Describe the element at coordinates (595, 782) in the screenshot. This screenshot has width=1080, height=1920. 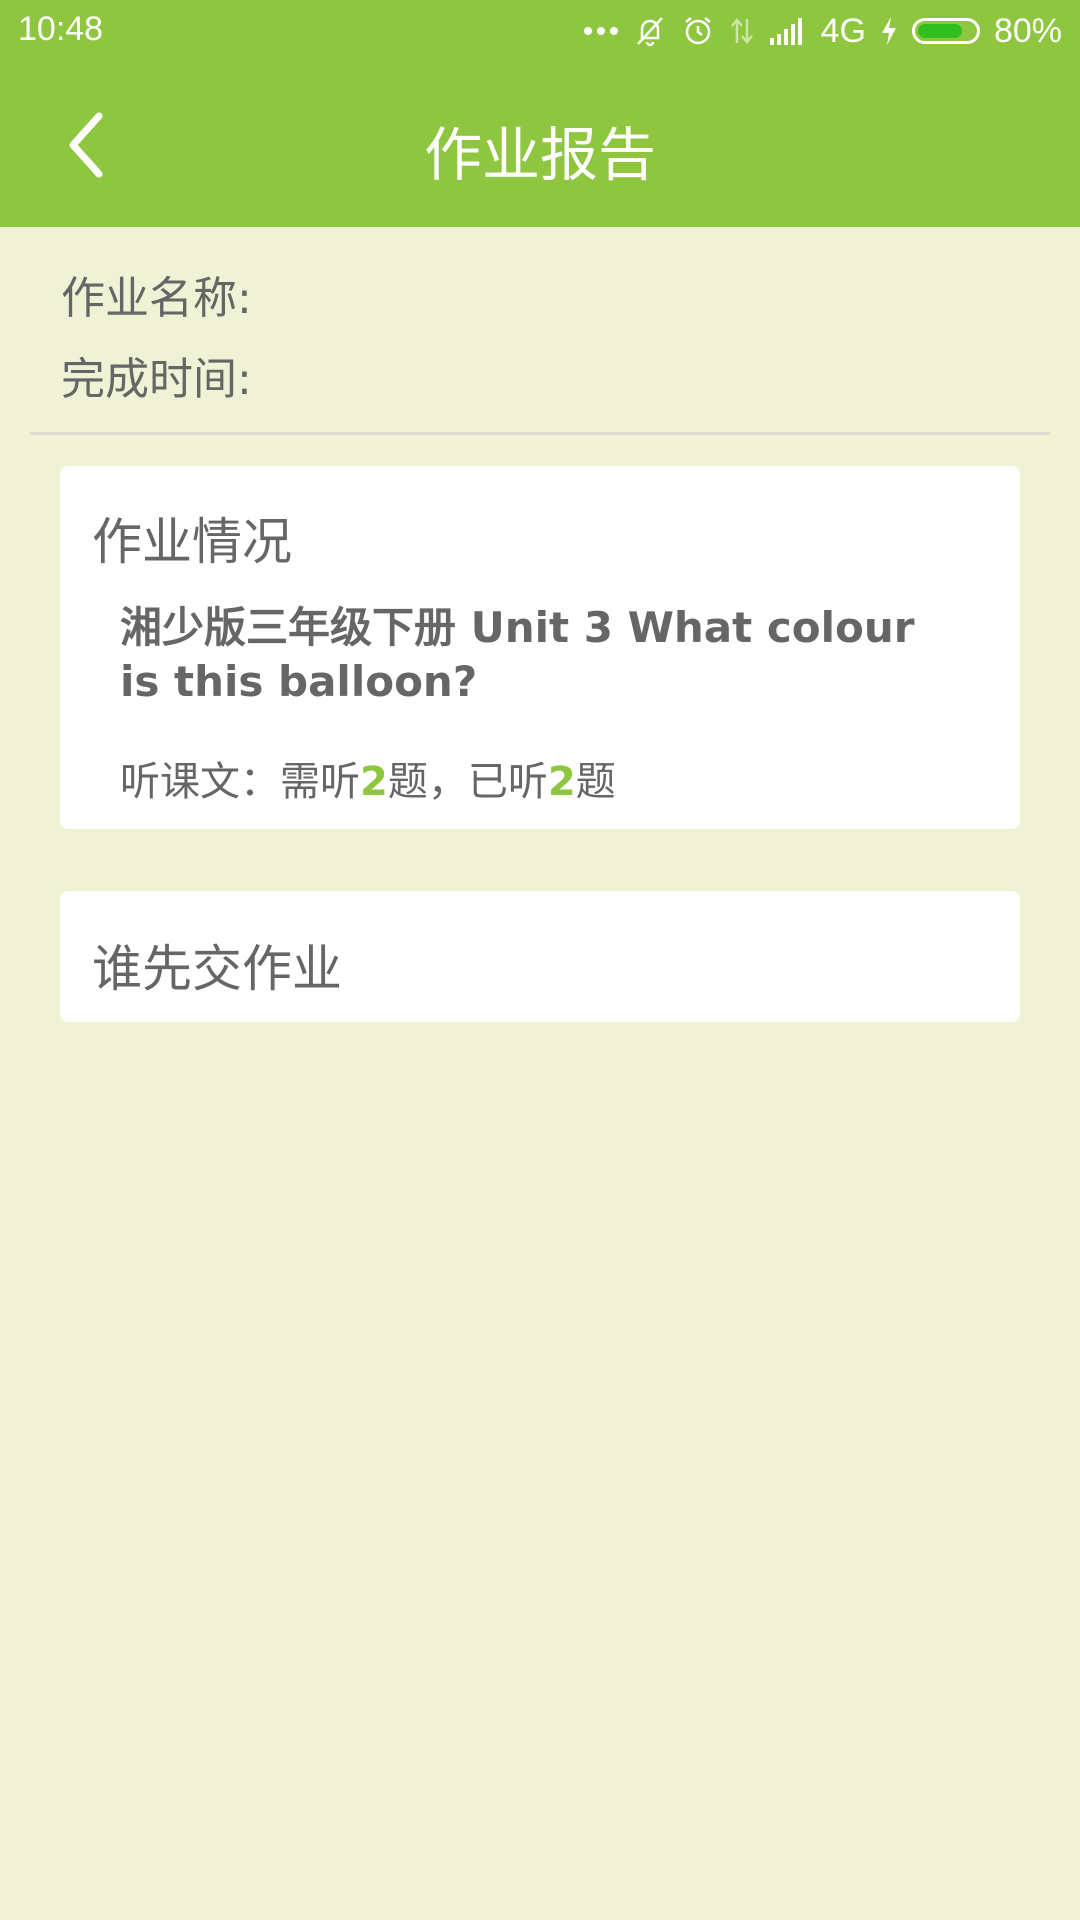
I see `listen-suffix: 题` at that location.